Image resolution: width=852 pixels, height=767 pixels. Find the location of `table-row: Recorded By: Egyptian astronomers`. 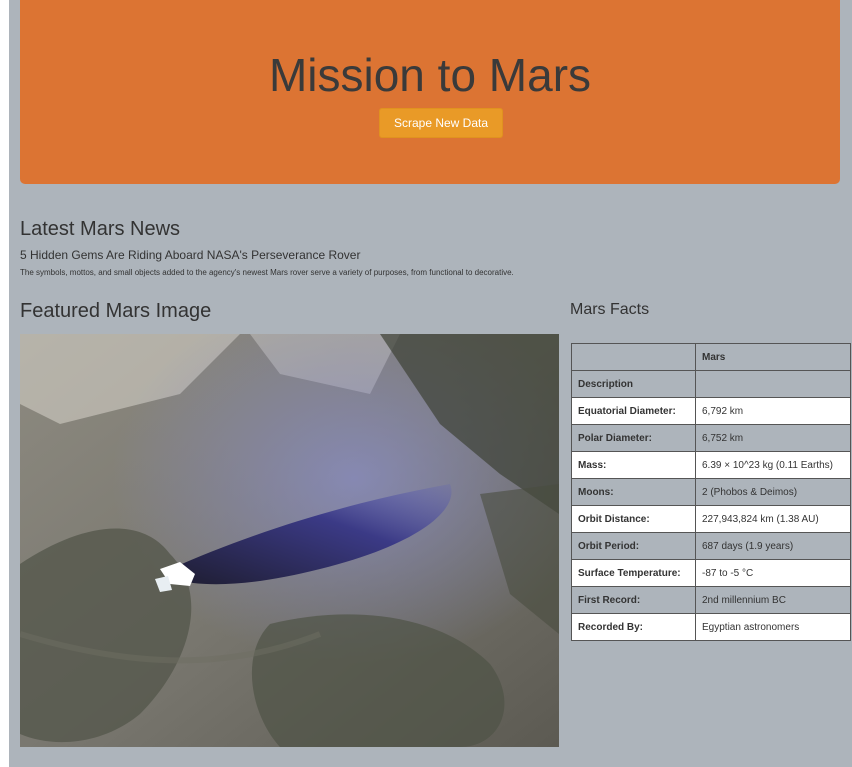

table-row: Recorded By: Egyptian astronomers is located at coordinates (711, 627).